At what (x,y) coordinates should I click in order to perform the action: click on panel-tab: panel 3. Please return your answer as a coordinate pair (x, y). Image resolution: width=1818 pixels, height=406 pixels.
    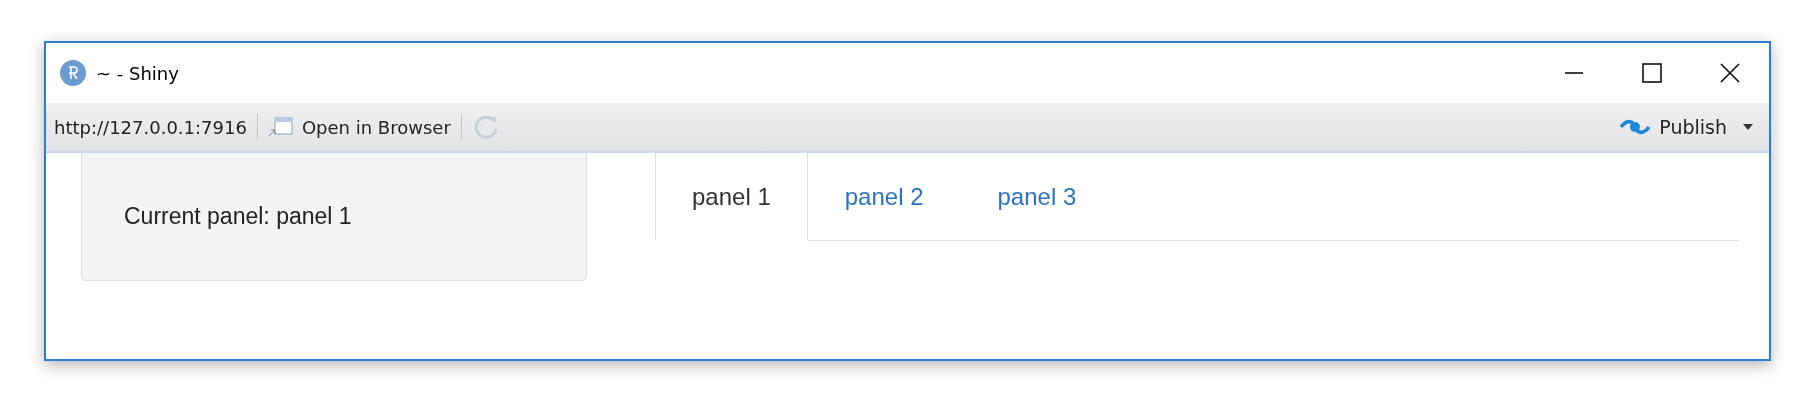
    Looking at the image, I should click on (1037, 197).